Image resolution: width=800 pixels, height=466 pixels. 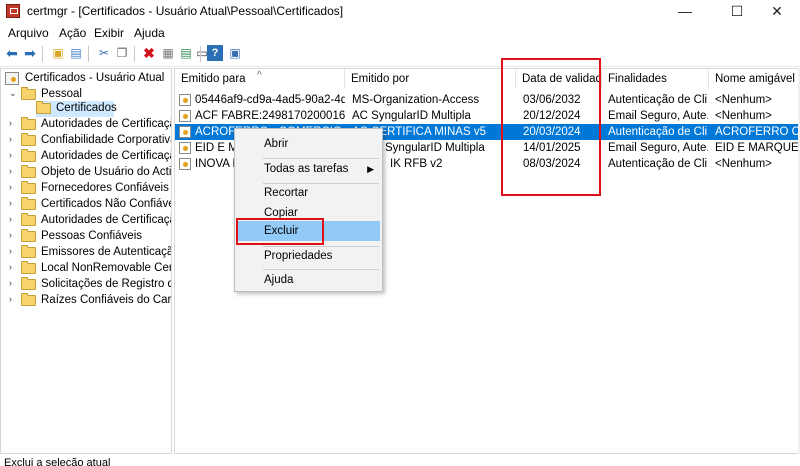 I want to click on highlight-box-excluir, so click(x=280, y=231).